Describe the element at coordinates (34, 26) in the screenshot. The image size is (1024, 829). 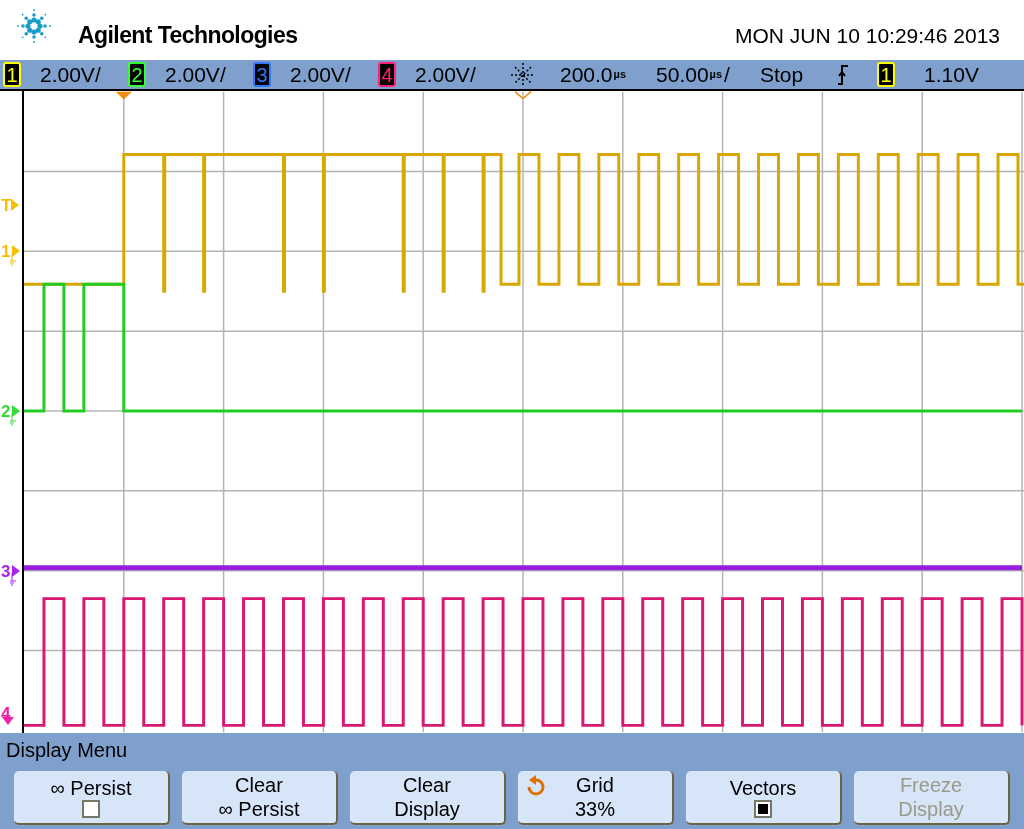
I see `starburst-logo-icon` at that location.